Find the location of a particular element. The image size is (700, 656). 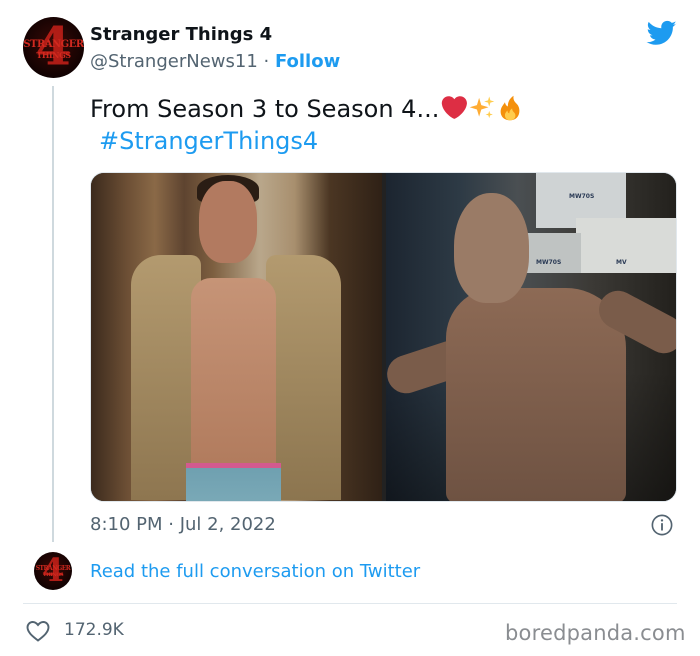

author-avatar: 4 STRANGER THINGS is located at coordinates (53, 47).